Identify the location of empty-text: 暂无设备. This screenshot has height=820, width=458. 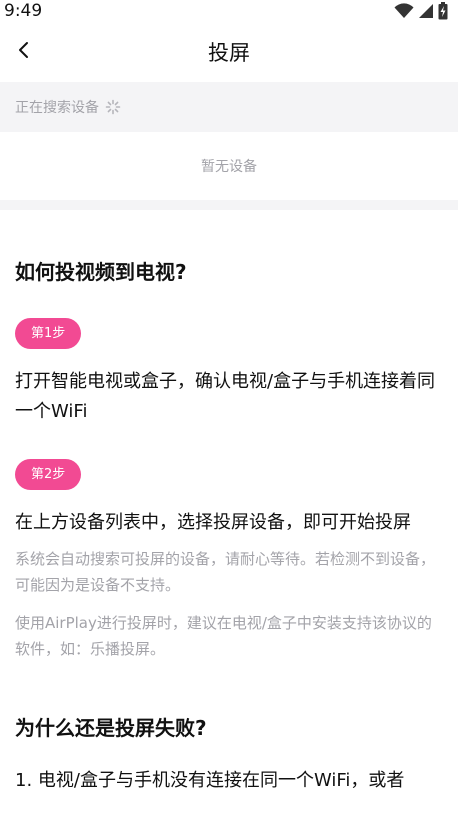
(229, 167).